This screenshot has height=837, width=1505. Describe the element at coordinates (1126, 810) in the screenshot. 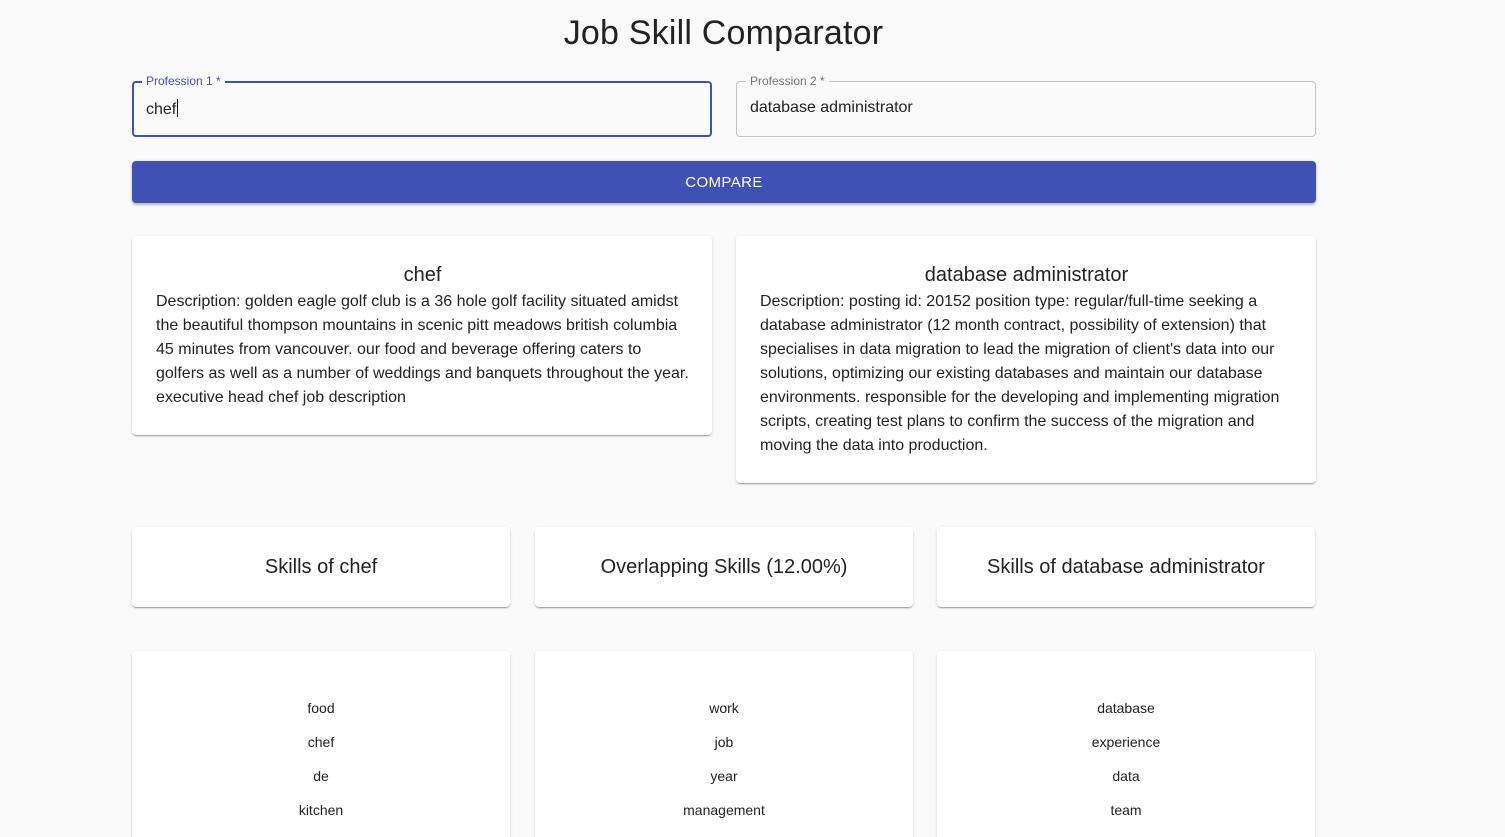

I see `list-item: team` at that location.